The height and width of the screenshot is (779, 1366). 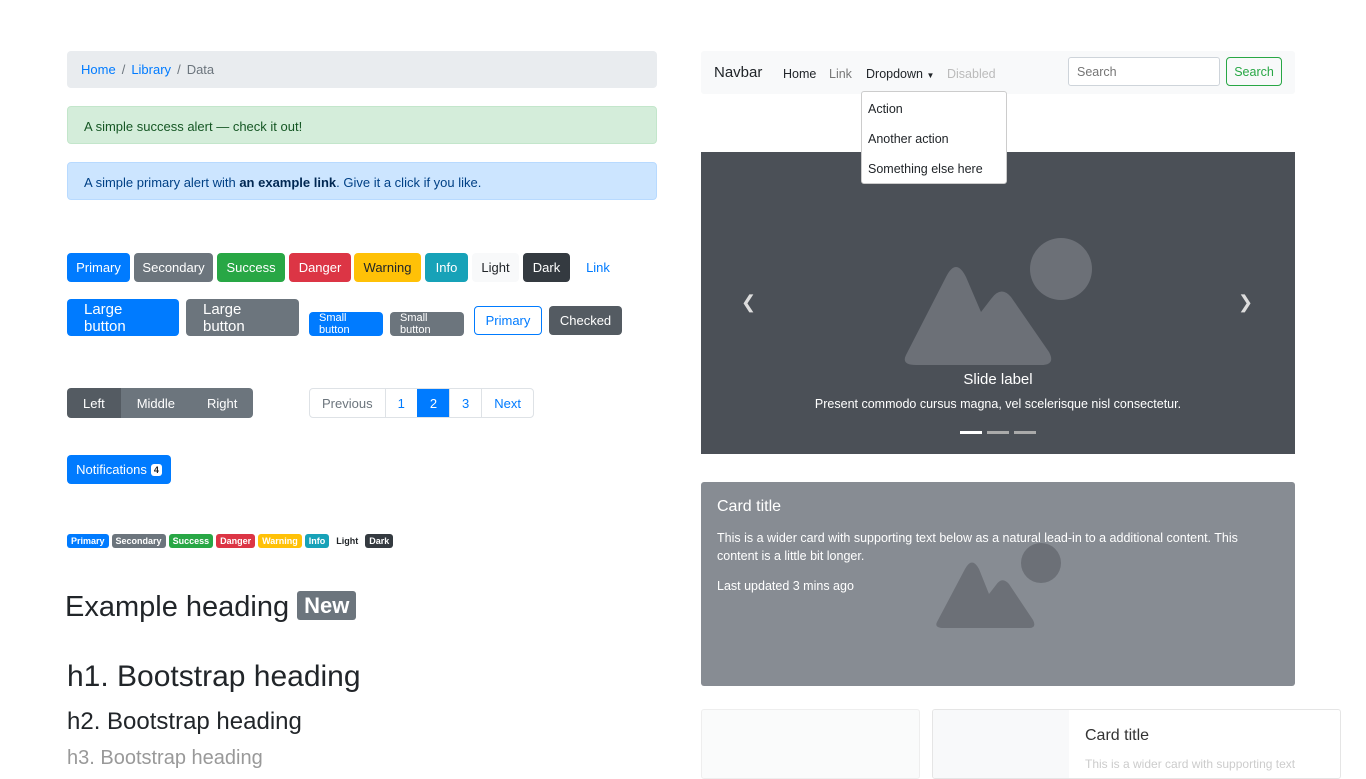 What do you see at coordinates (173, 267) in the screenshot?
I see `secondary-button: Secondary` at bounding box center [173, 267].